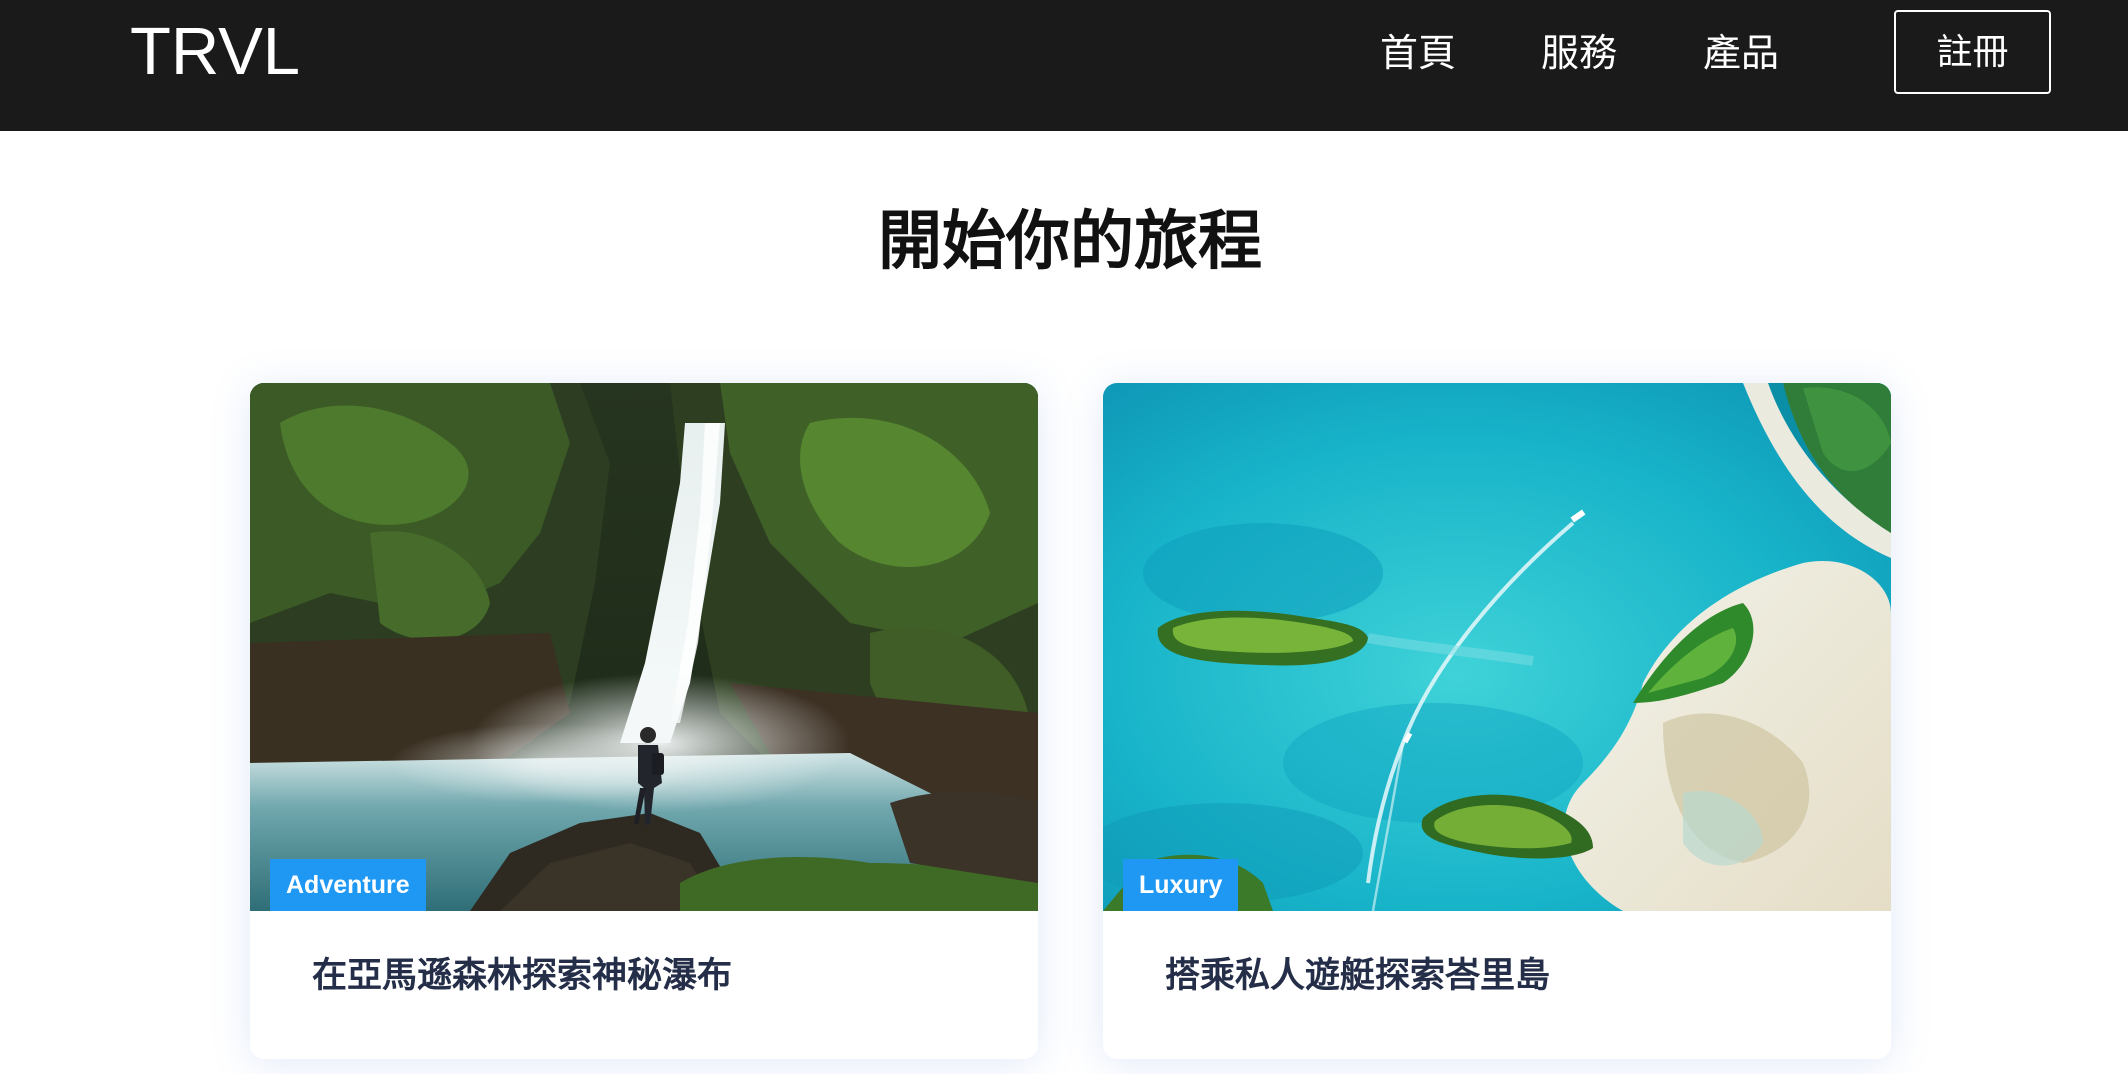 This screenshot has width=2128, height=1074. I want to click on card-title: 搭乘私人遊艇探索峇里島, so click(1358, 976).